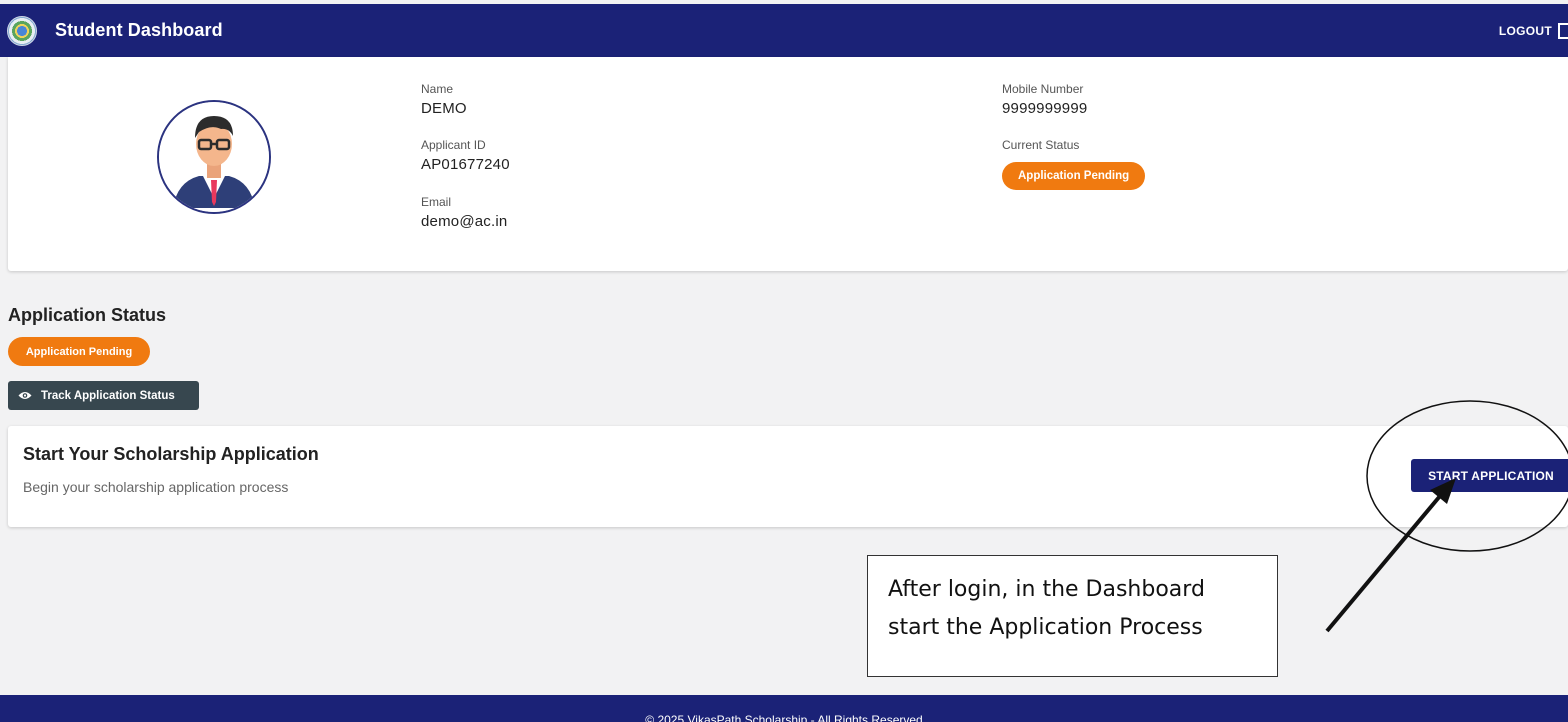  What do you see at coordinates (1043, 89) in the screenshot?
I see `mobile-label: Mobile Number` at bounding box center [1043, 89].